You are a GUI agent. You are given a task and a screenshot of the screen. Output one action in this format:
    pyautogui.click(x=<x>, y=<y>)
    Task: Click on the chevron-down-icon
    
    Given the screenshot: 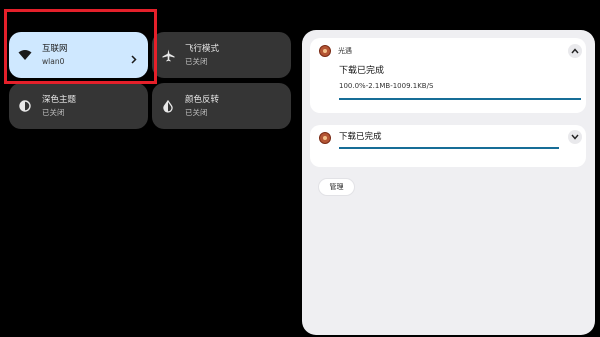 What is the action you would take?
    pyautogui.click(x=575, y=137)
    